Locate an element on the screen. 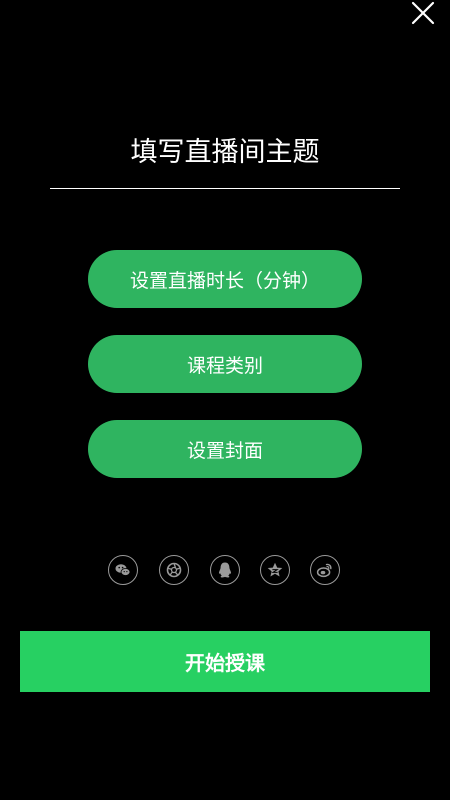 The height and width of the screenshot is (800, 450). close-icon is located at coordinates (423, 13).